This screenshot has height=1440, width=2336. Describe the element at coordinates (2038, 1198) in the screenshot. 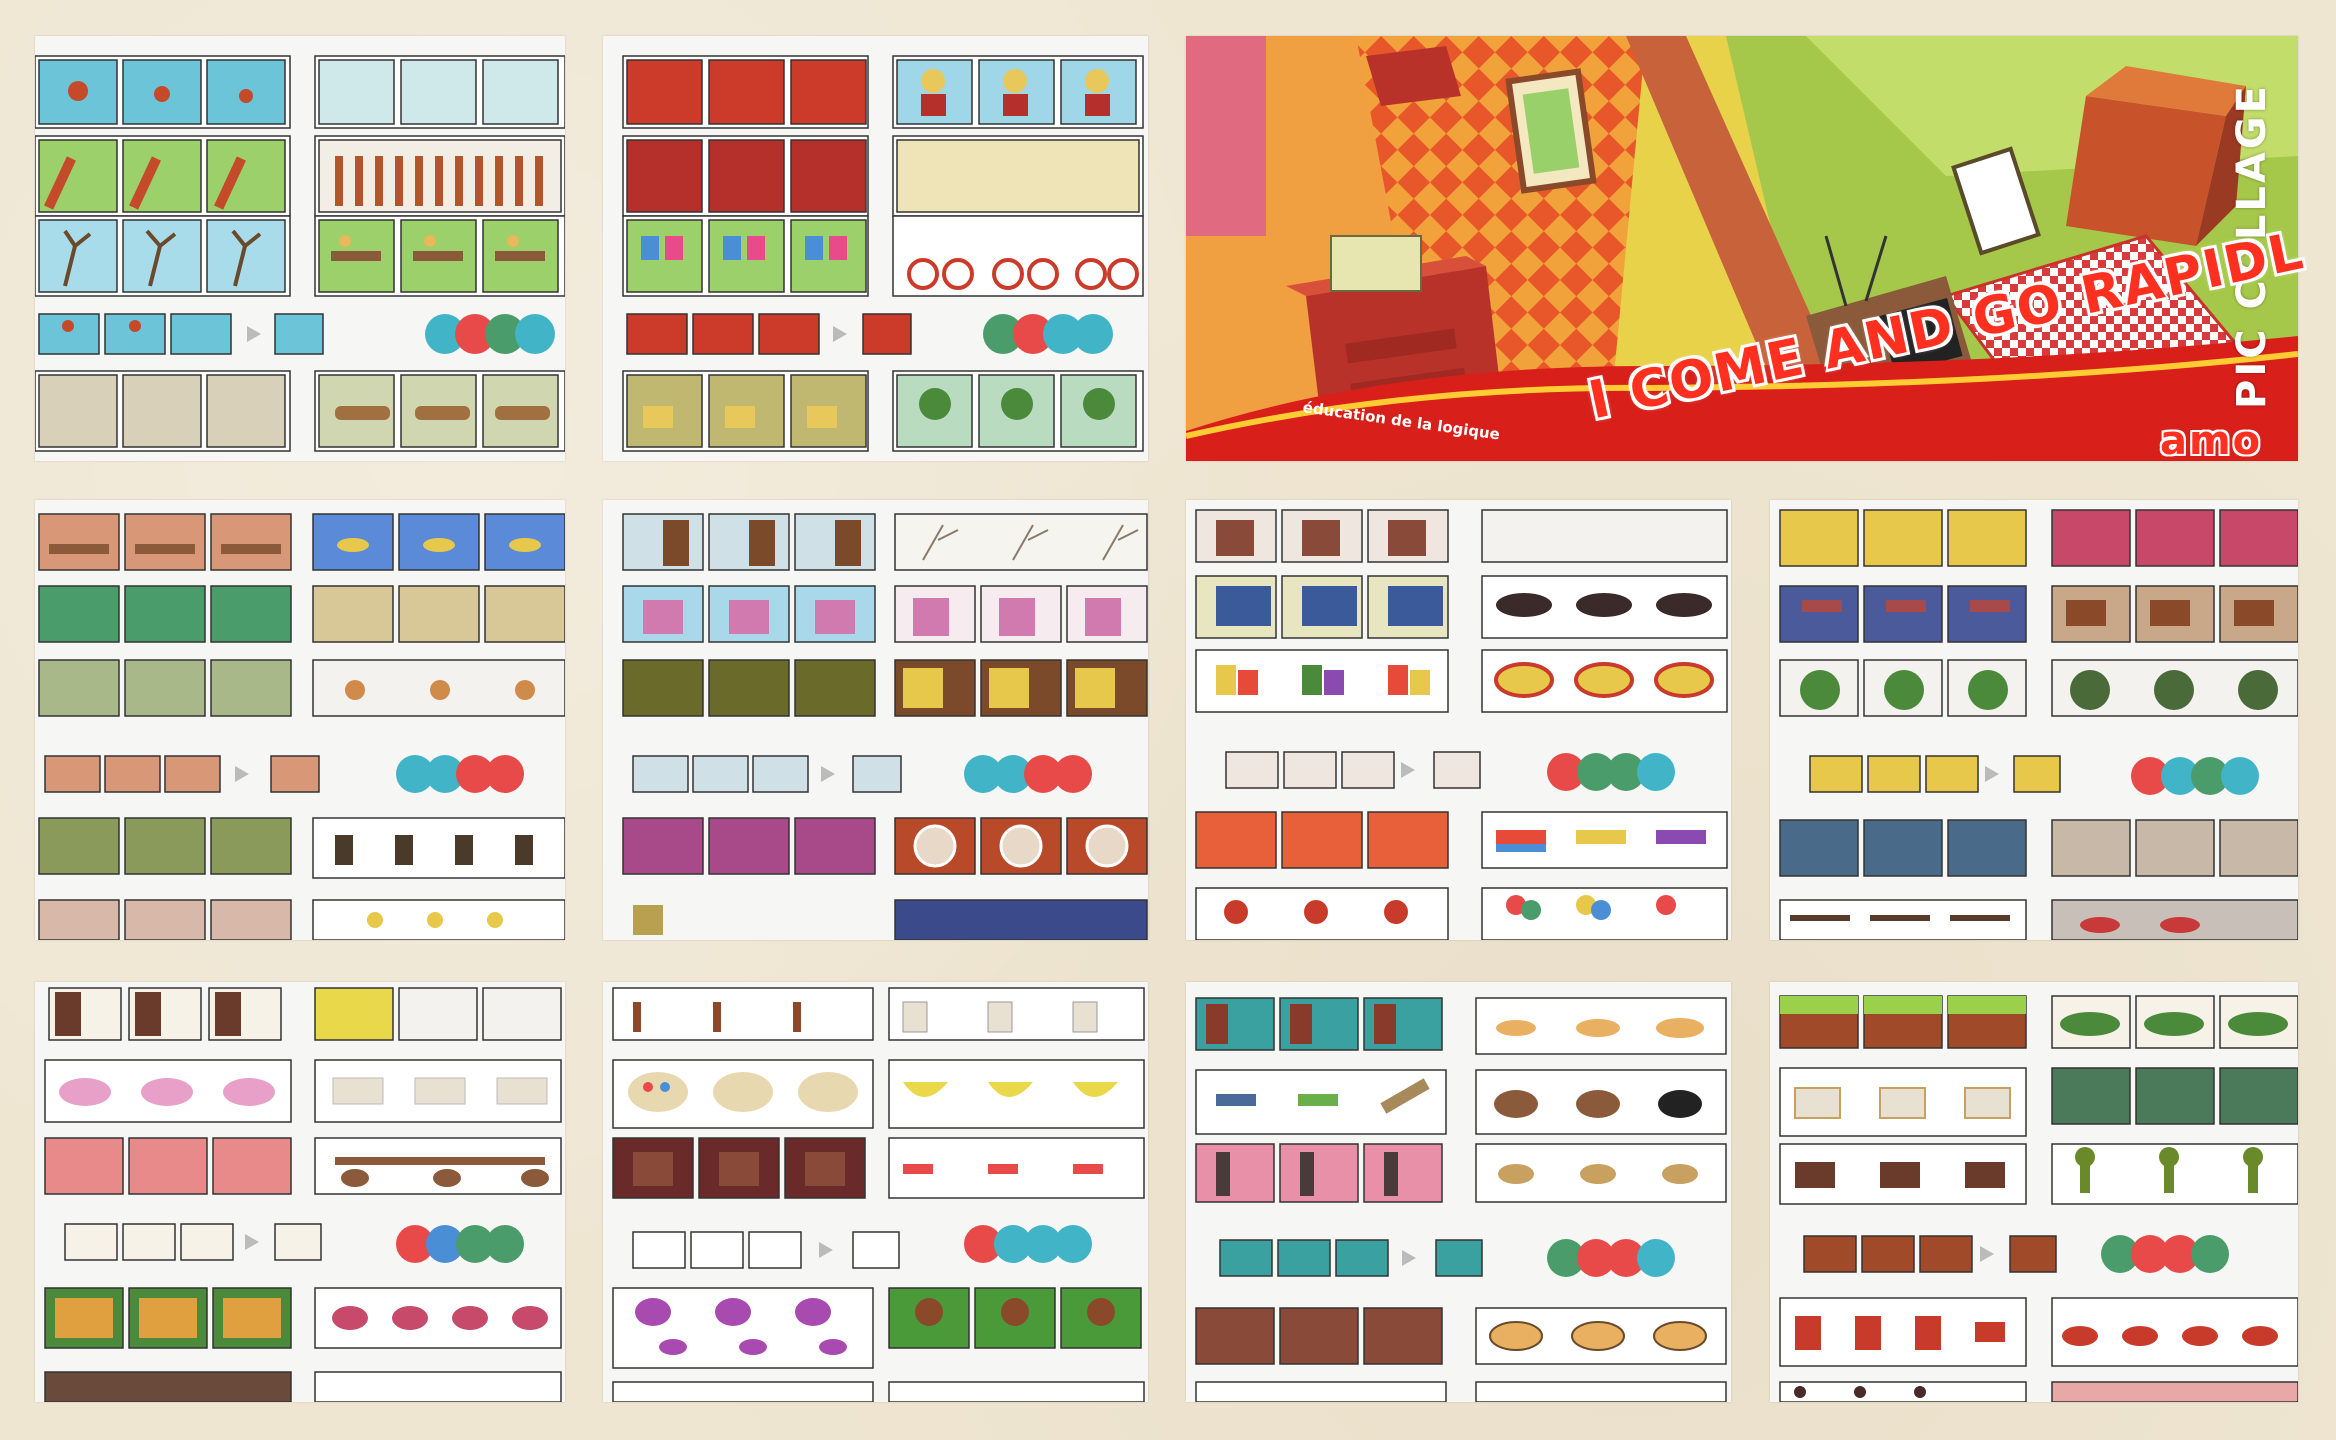

I see `workbook-page-10-illustrations` at that location.